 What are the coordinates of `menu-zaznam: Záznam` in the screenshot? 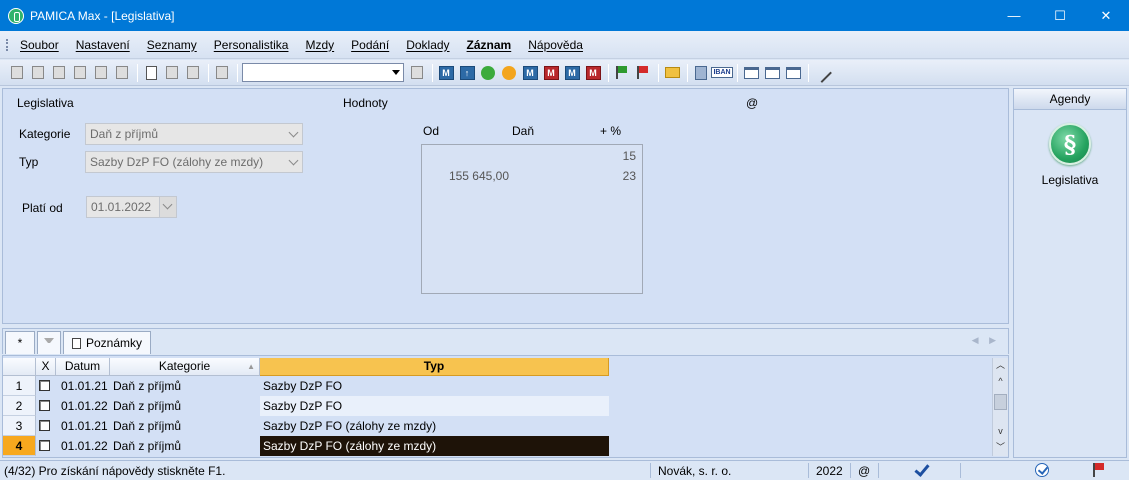 It's located at (489, 45).